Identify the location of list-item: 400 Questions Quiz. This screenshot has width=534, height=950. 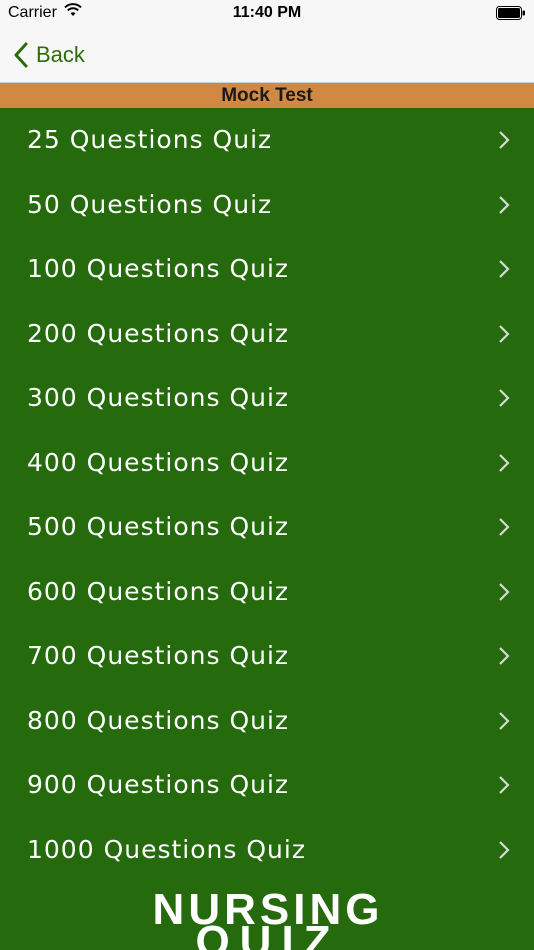
(267, 467).